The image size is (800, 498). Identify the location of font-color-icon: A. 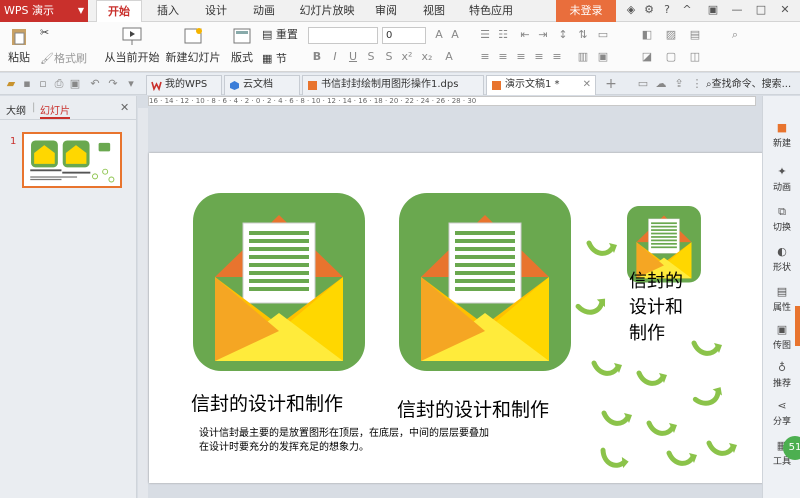
(449, 57).